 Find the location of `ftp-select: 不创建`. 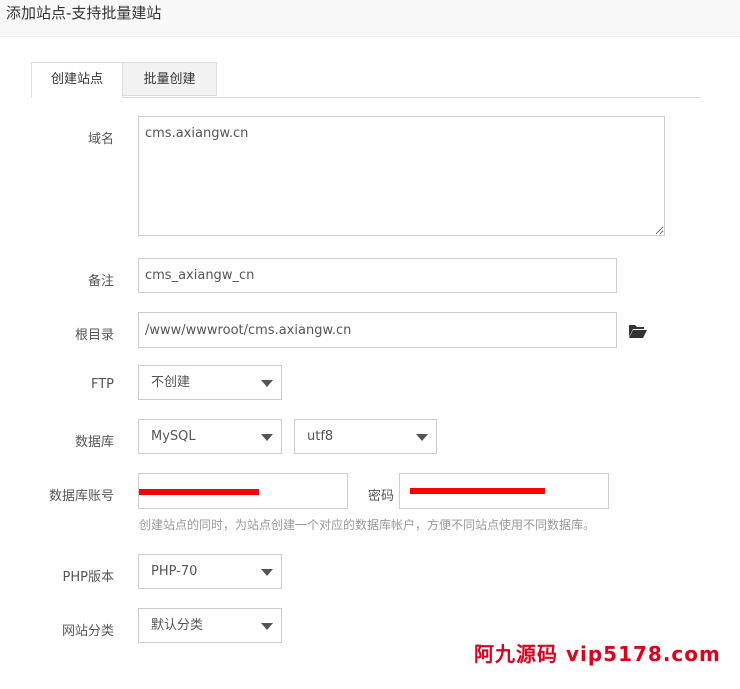

ftp-select: 不创建 is located at coordinates (210, 382).